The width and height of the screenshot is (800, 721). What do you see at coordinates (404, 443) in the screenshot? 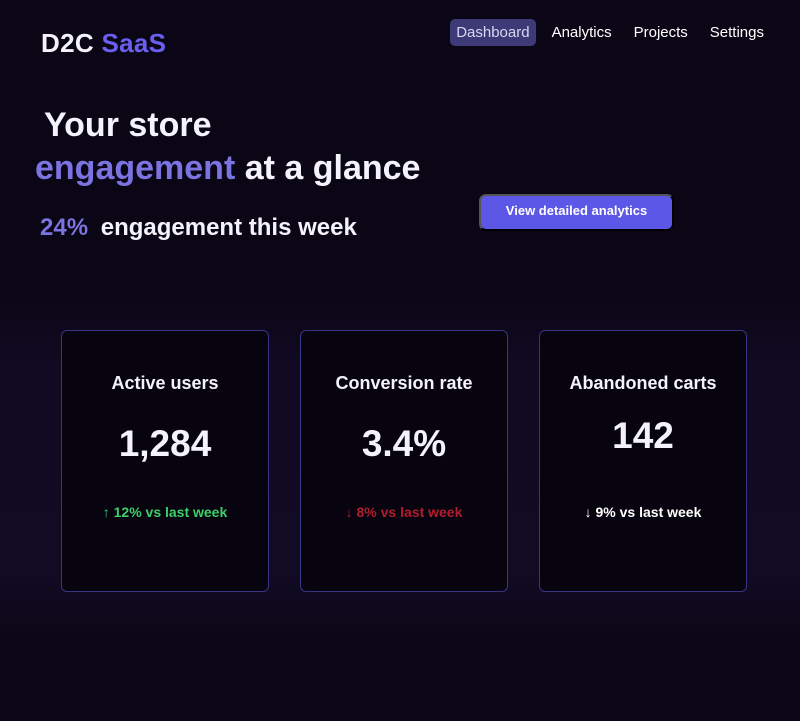
I see `metric-value: 3.4%` at bounding box center [404, 443].